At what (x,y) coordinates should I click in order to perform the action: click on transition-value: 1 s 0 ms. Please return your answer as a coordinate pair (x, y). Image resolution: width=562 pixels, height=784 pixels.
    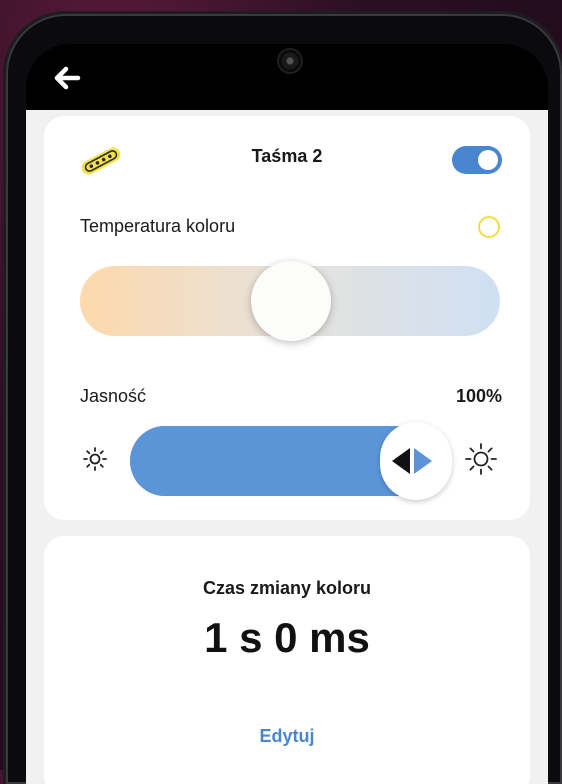
    Looking at the image, I should click on (287, 637).